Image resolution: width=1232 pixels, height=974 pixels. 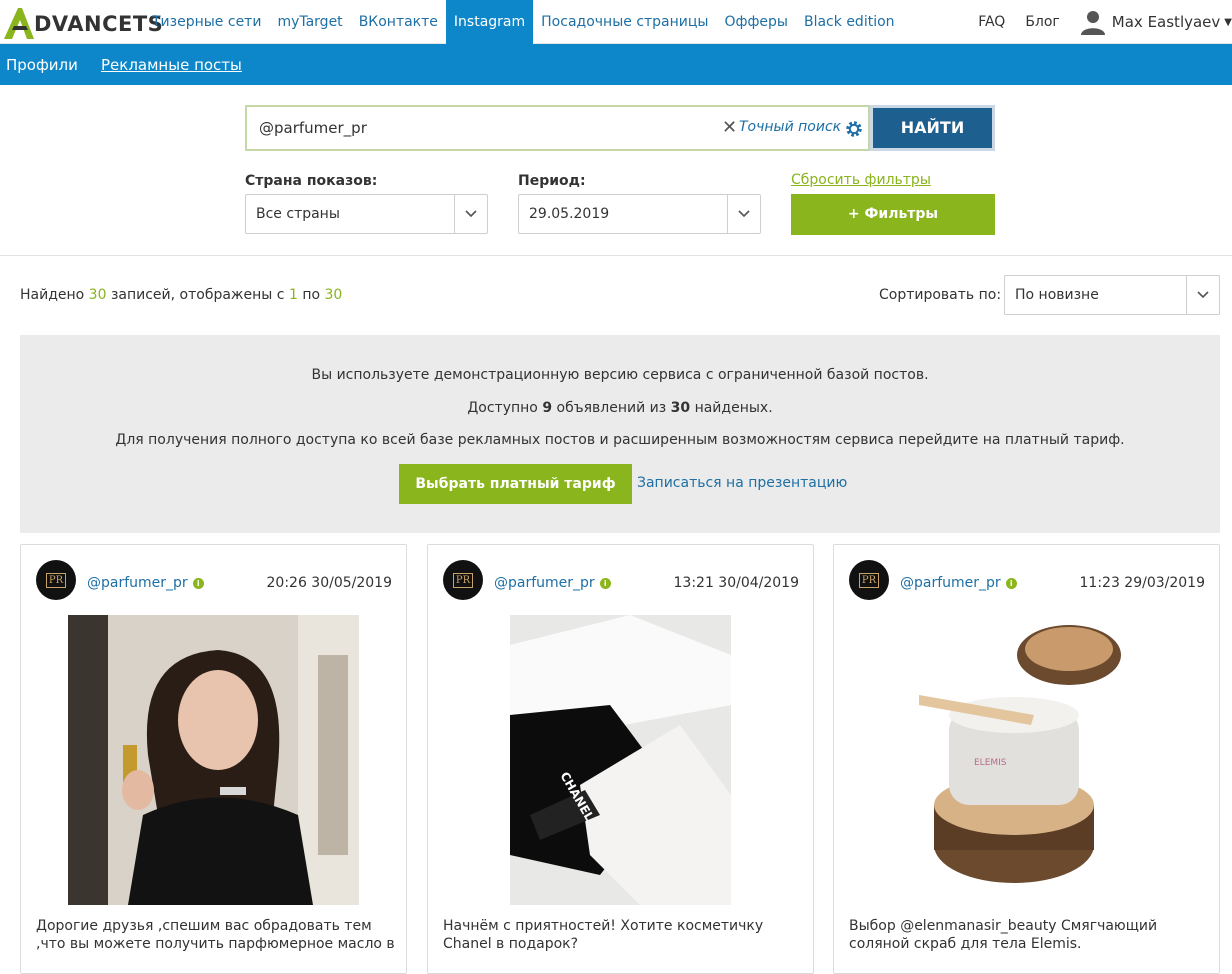 I want to click on divider, so click(x=616, y=255).